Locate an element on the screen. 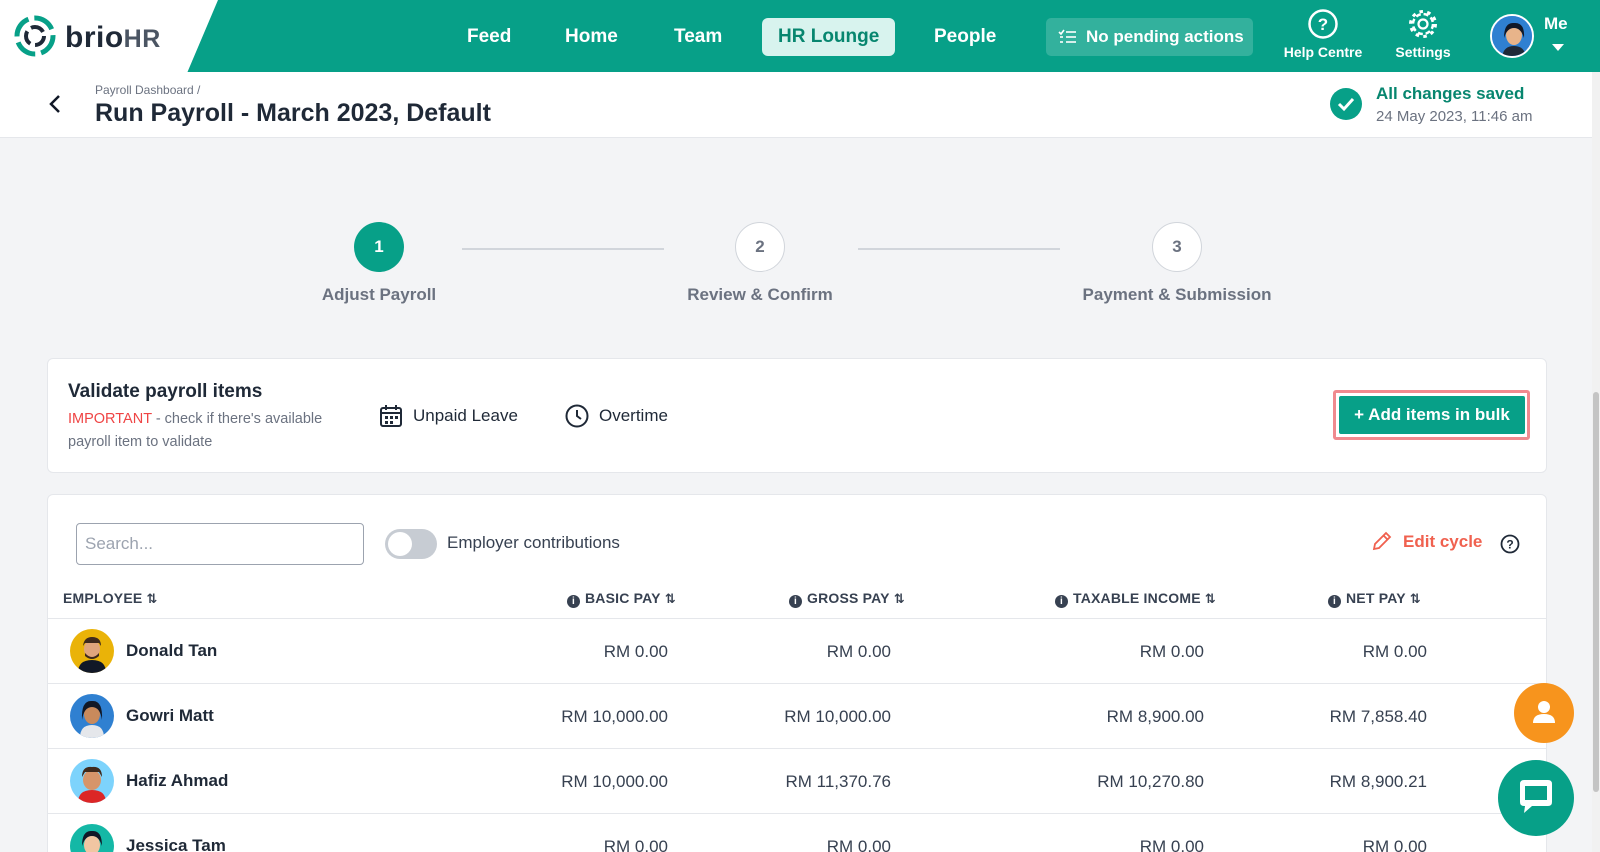 This screenshot has height=852, width=1600. chat-fab-button is located at coordinates (1536, 798).